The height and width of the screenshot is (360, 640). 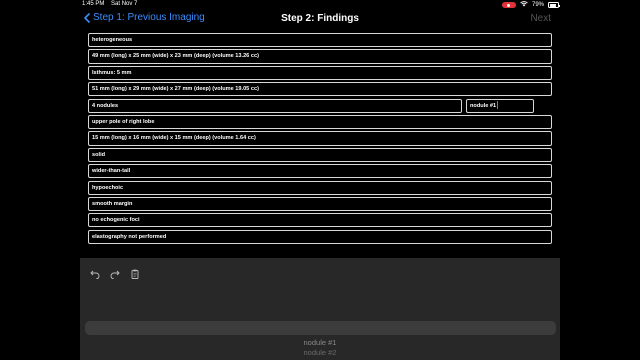 I want to click on finding-row: solid, so click(x=320, y=155).